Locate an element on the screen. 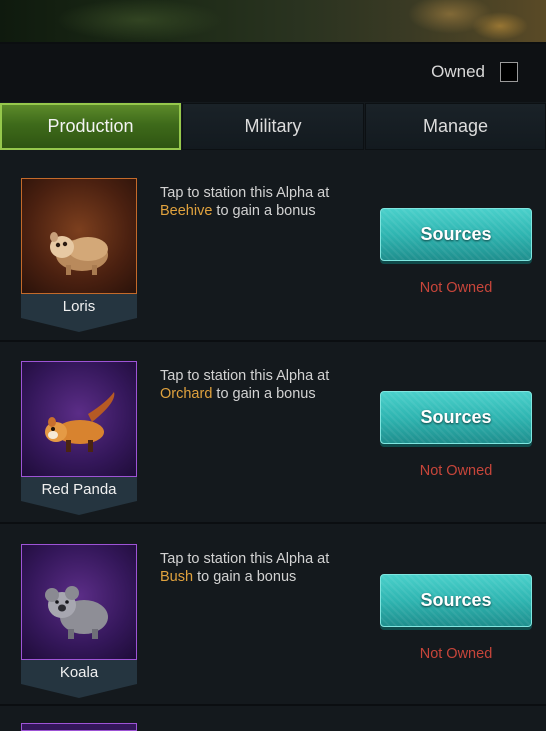  alpha-portrait-loris is located at coordinates (79, 236).